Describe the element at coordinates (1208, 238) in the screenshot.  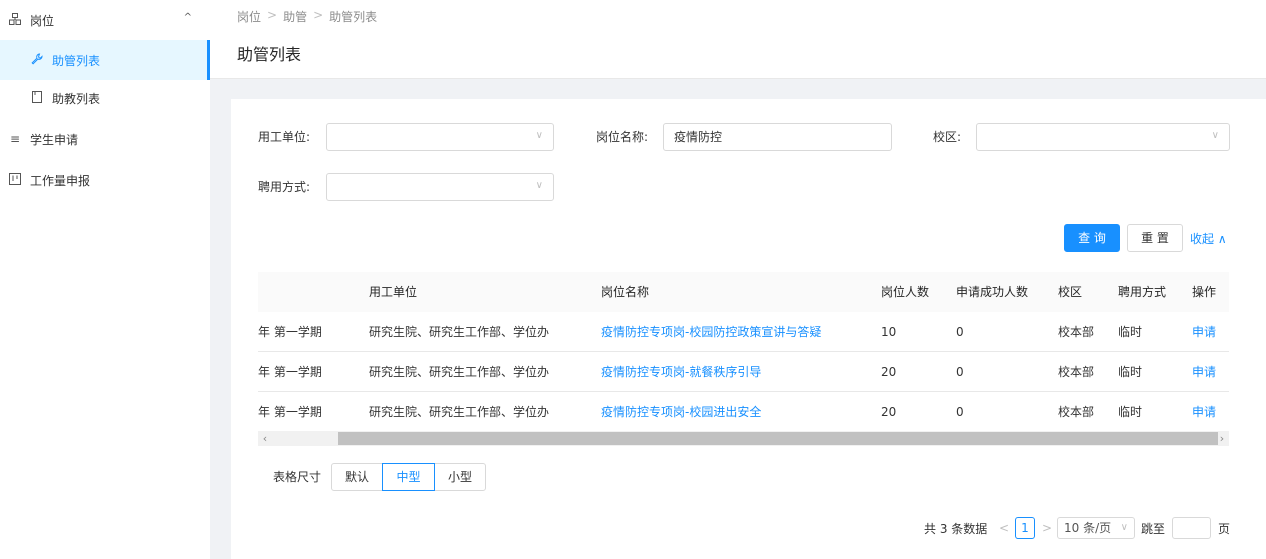
I see `collapse-link: 收起 ∧` at that location.